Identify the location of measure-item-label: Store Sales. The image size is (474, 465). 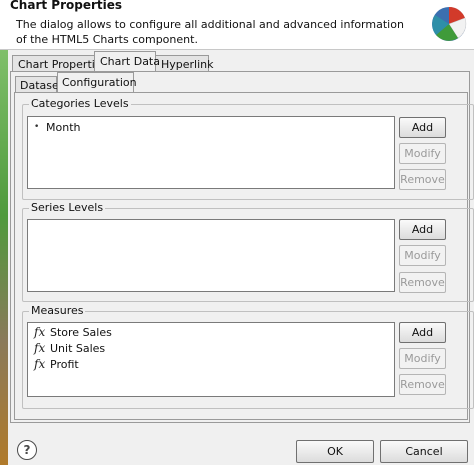
(81, 332).